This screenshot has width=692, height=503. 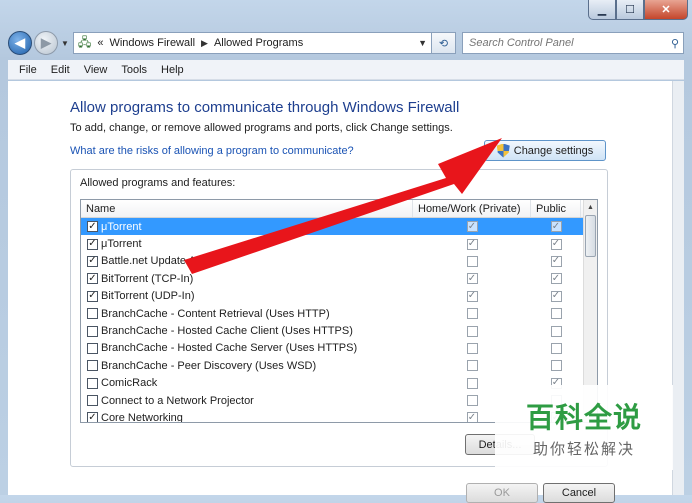 I want to click on program-name: ComicRack, so click(x=129, y=383).